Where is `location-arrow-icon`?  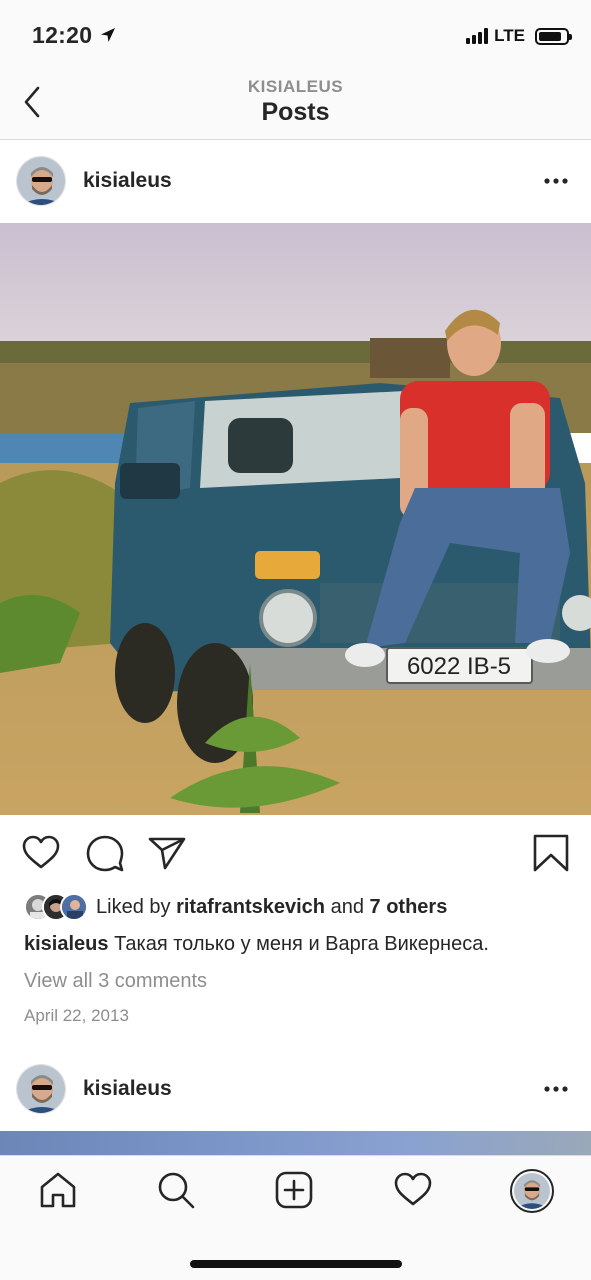
location-arrow-icon is located at coordinates (108, 35).